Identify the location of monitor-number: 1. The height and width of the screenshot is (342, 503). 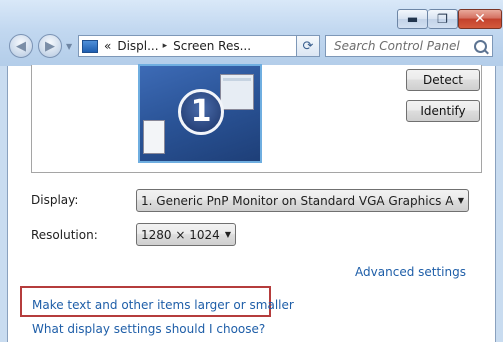
(201, 111).